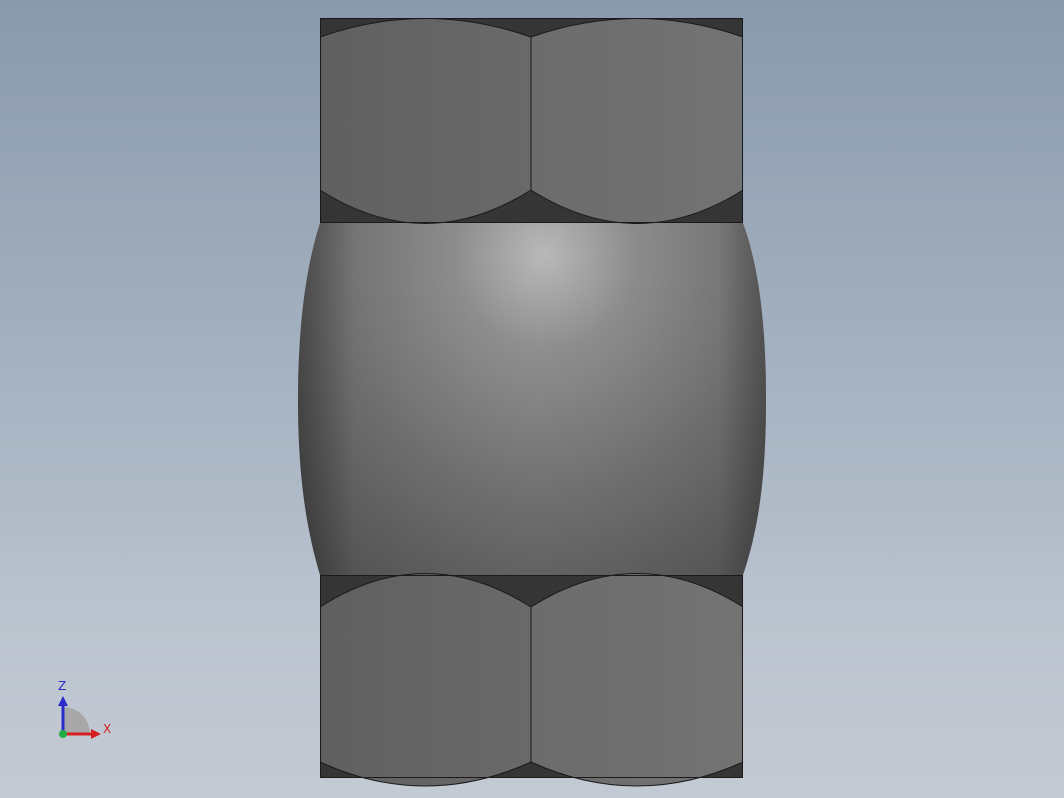 Image resolution: width=1064 pixels, height=798 pixels. Describe the element at coordinates (96, 734) in the screenshot. I see `x-axis-arrow-icon` at that location.